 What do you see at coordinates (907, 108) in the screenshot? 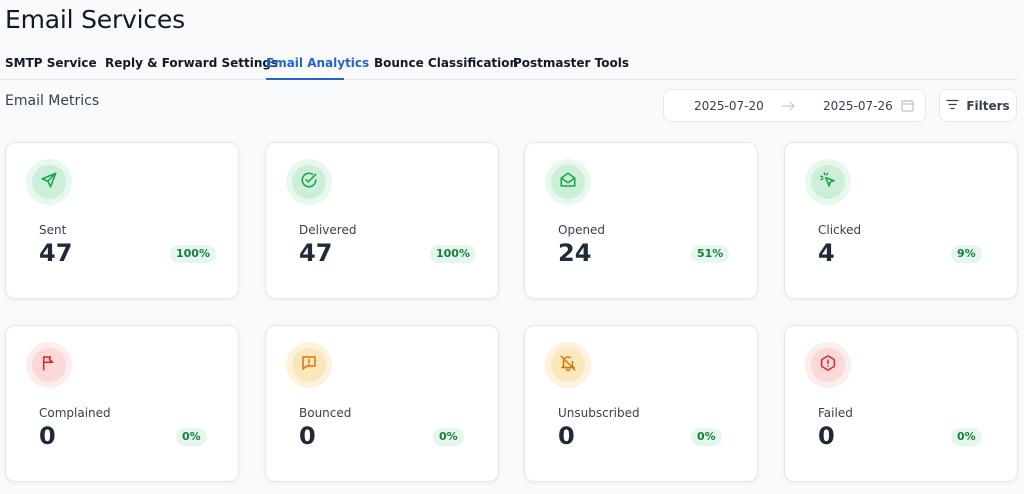
I see `calendar-icon` at bounding box center [907, 108].